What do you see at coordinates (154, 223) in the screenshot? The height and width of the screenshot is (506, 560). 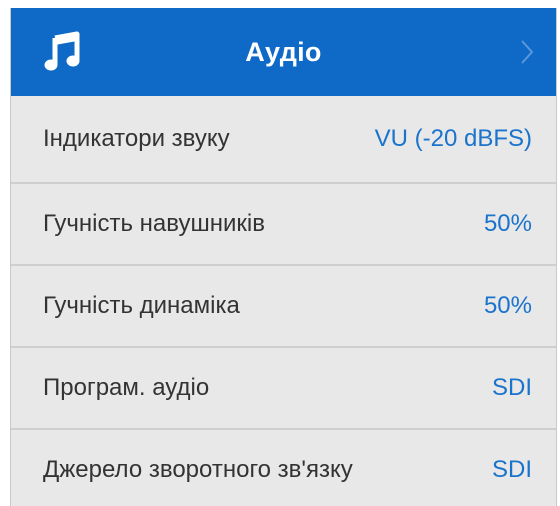 I see `setting-label: Гучність навушників` at bounding box center [154, 223].